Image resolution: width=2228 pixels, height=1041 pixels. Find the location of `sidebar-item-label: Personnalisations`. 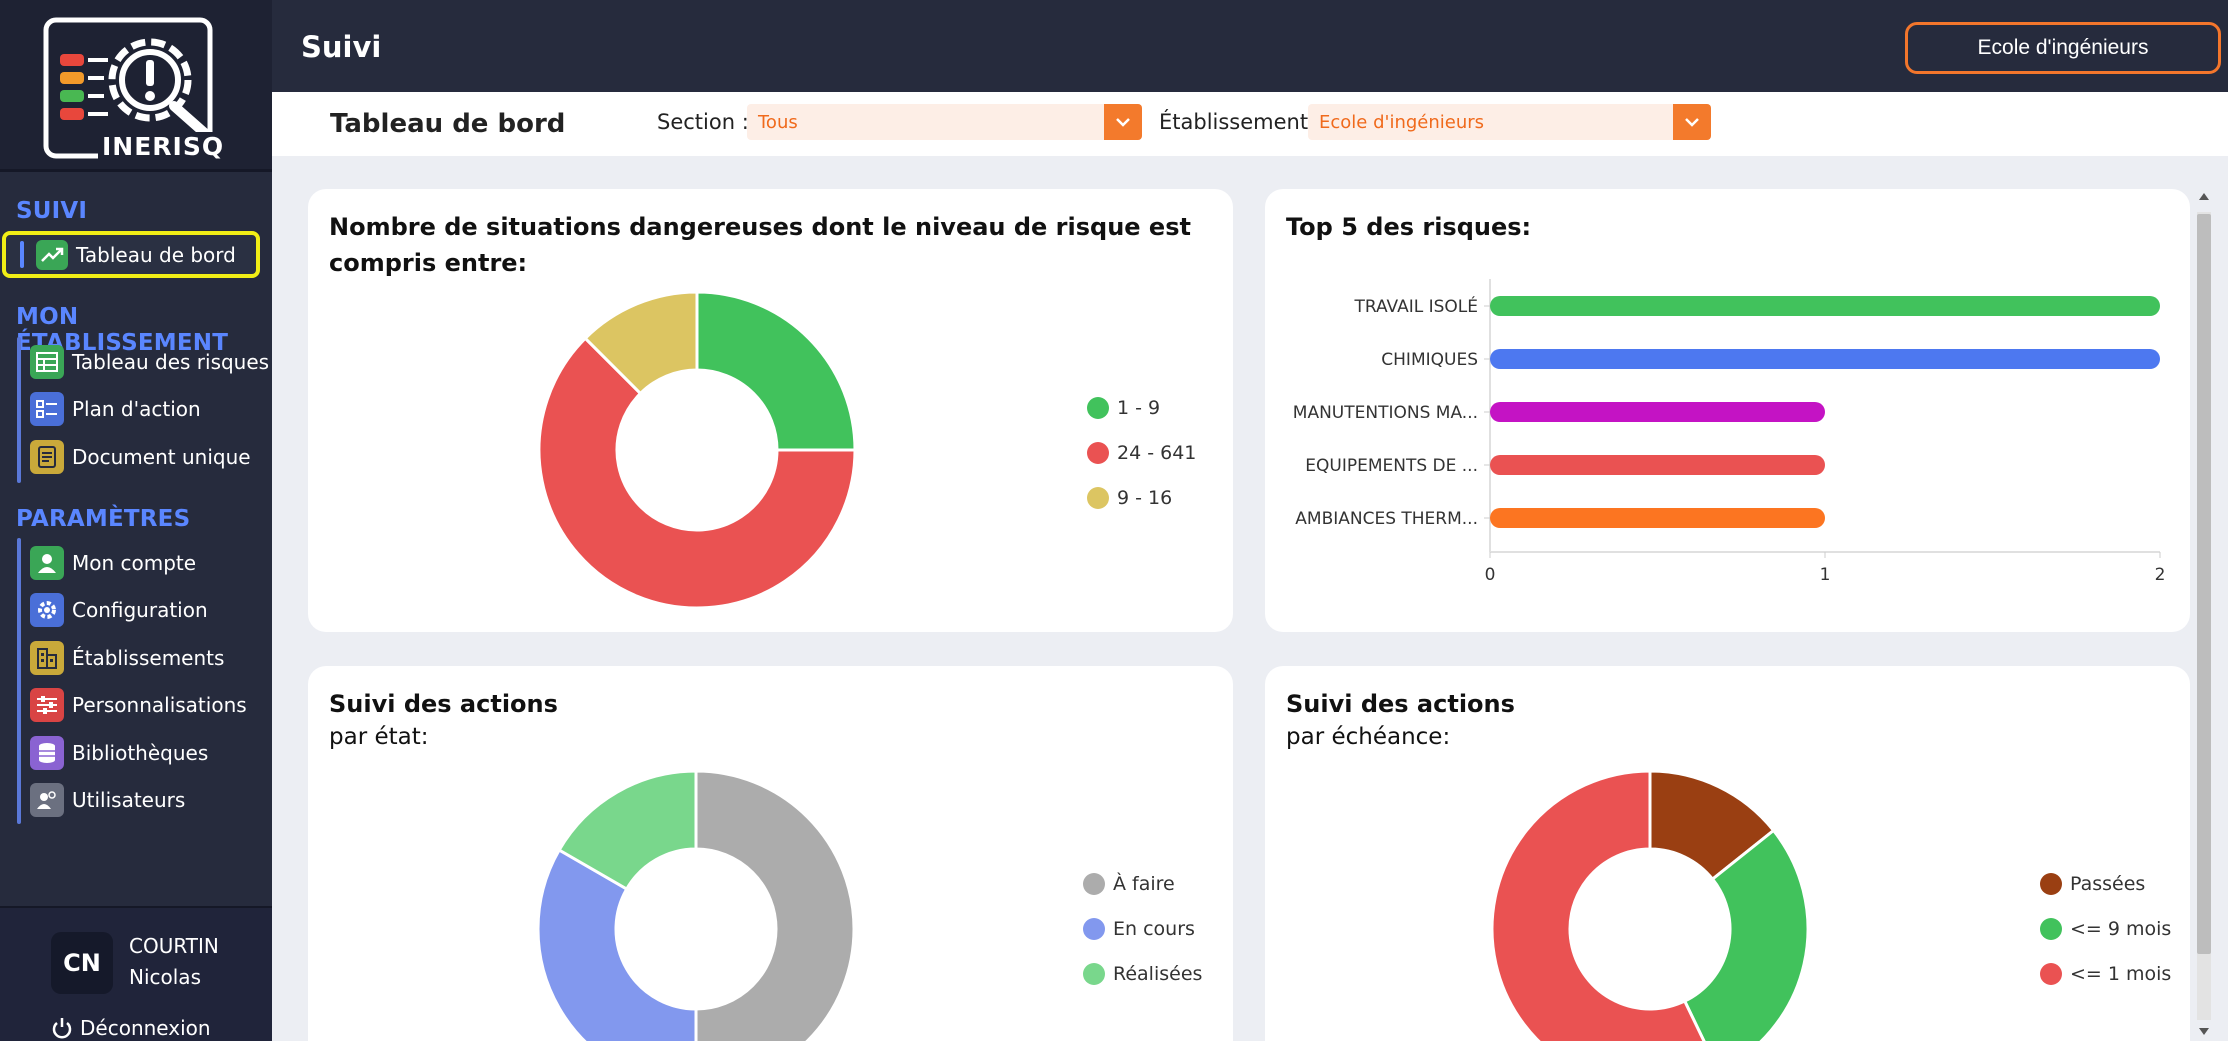

sidebar-item-label: Personnalisations is located at coordinates (159, 705).